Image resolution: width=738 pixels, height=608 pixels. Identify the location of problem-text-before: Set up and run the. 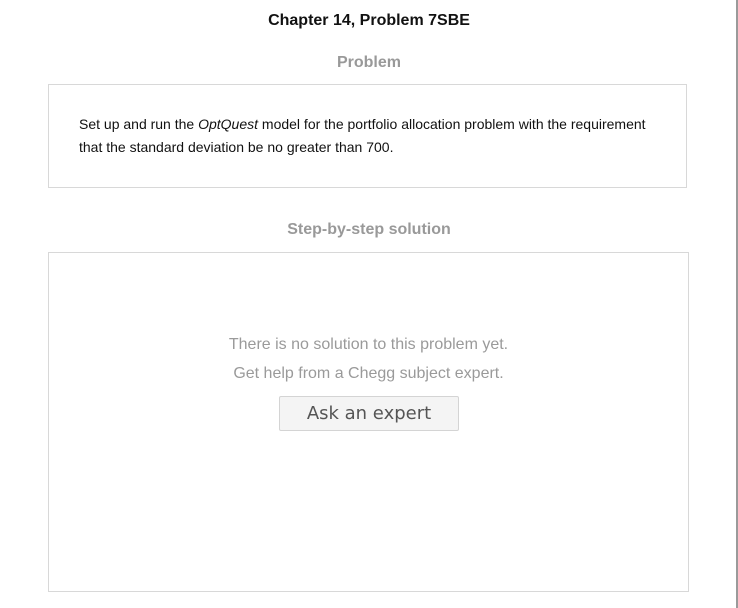
(139, 124).